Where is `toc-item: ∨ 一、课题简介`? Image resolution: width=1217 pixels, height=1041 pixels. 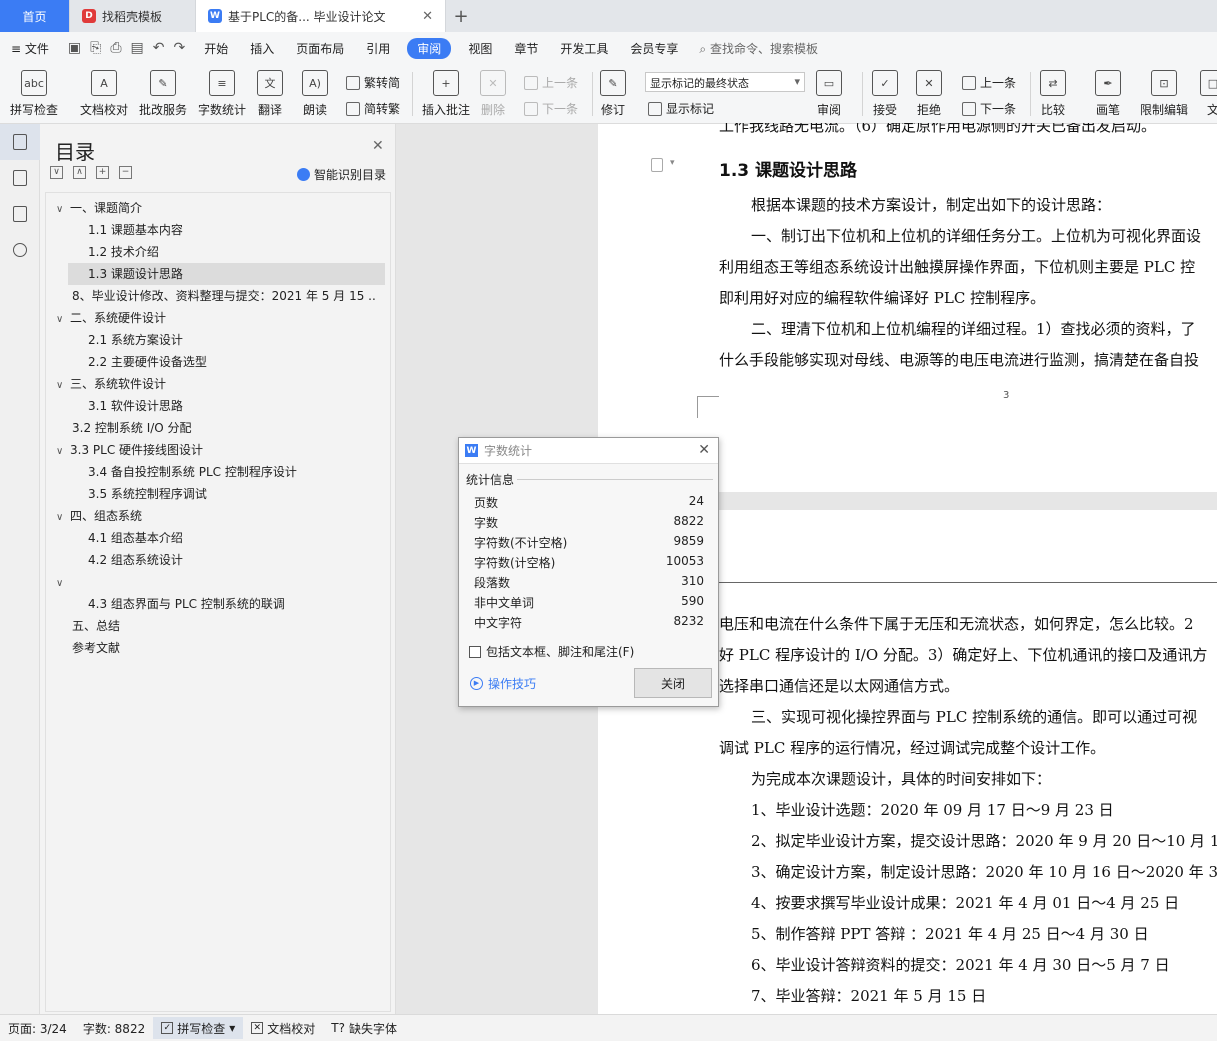 toc-item: ∨ 一、课题简介 is located at coordinates (99, 208).